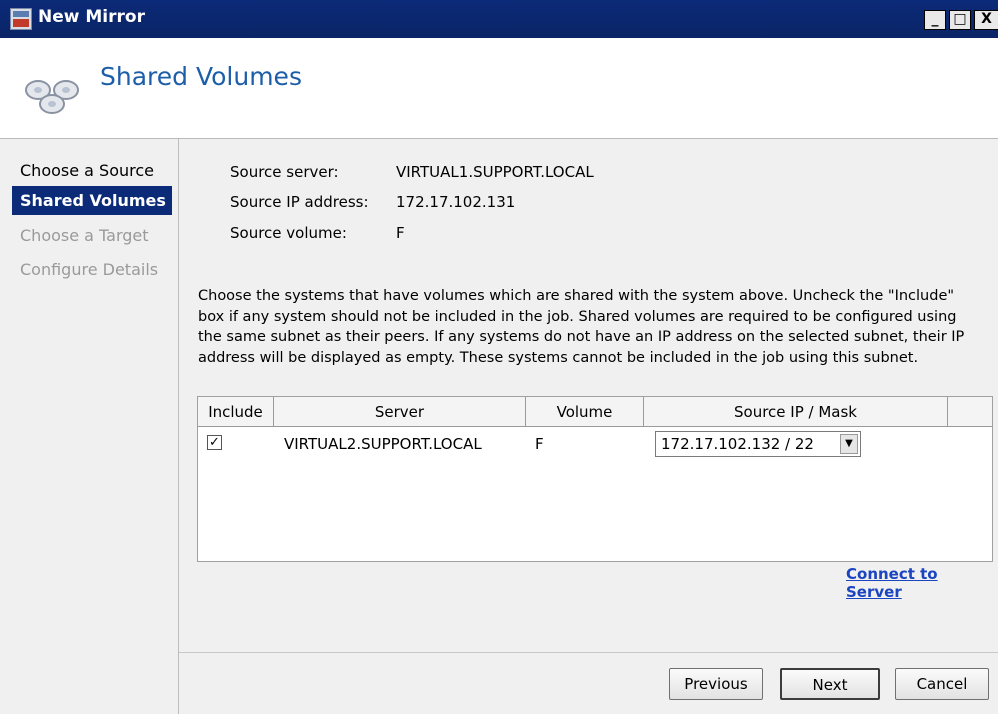 The image size is (998, 714). I want to click on app-icon, so click(21, 19).